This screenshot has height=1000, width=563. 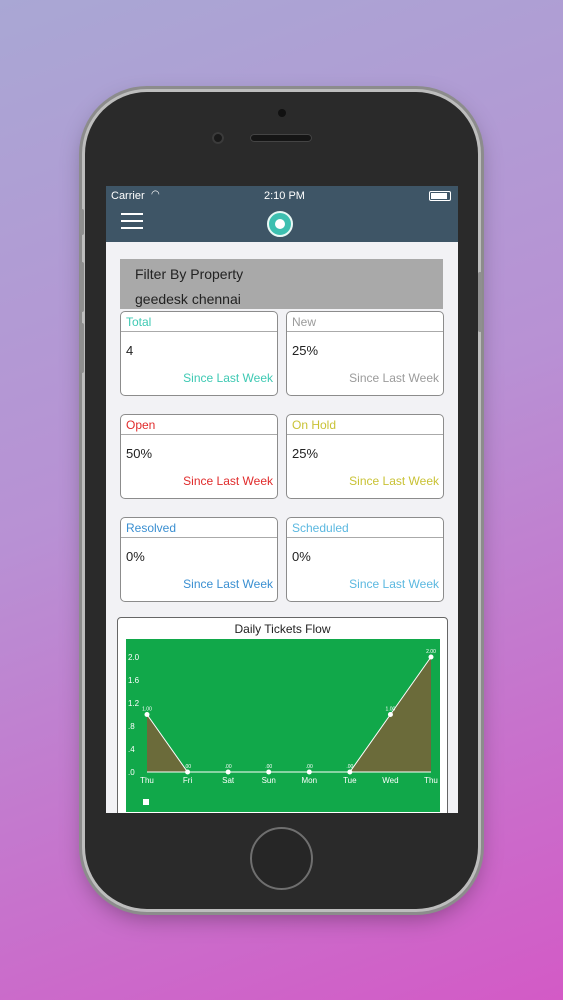 I want to click on wifi-icon: ◠, so click(x=155, y=194).